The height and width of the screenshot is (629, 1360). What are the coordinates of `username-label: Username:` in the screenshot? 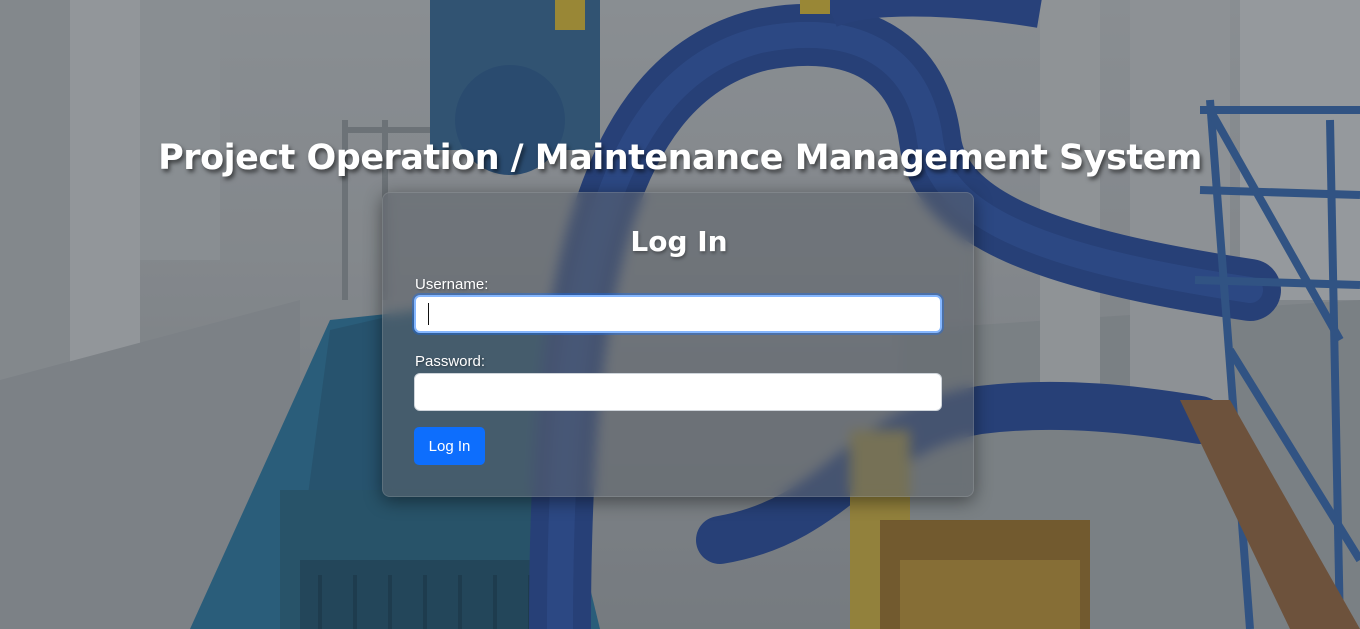 It's located at (452, 284).